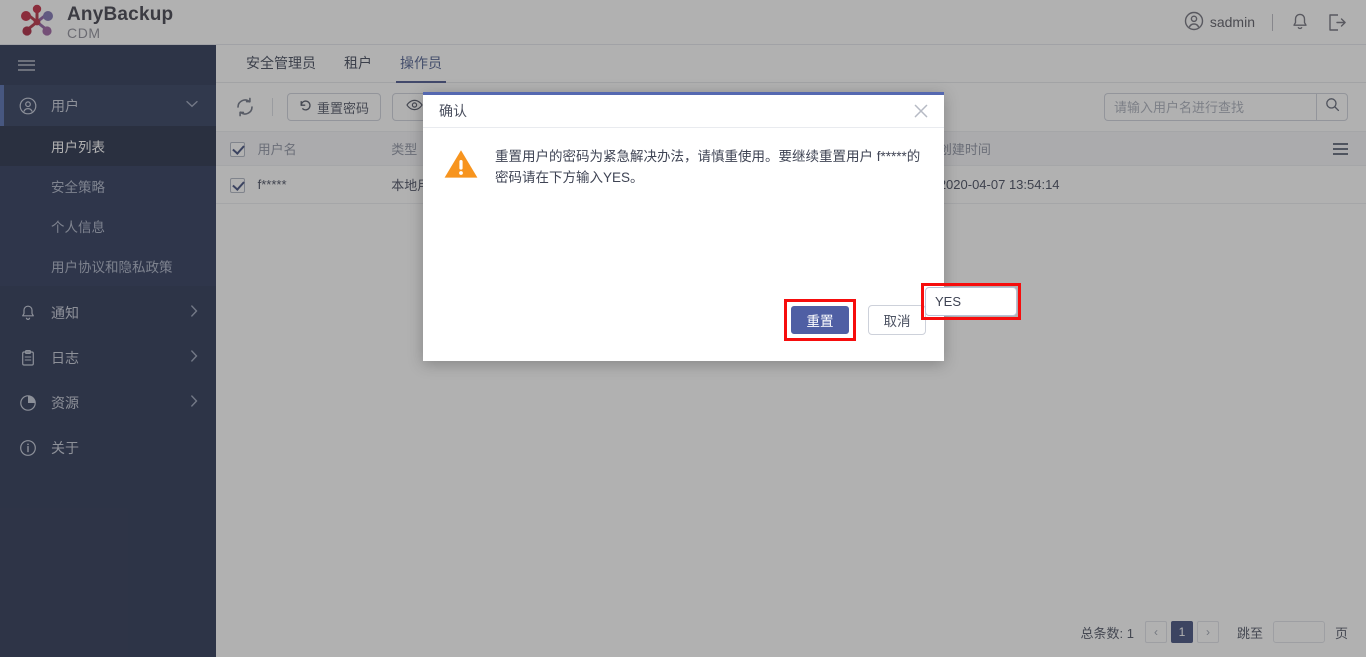 The image size is (1366, 657). What do you see at coordinates (971, 301) in the screenshot?
I see `confirm-text-input` at bounding box center [971, 301].